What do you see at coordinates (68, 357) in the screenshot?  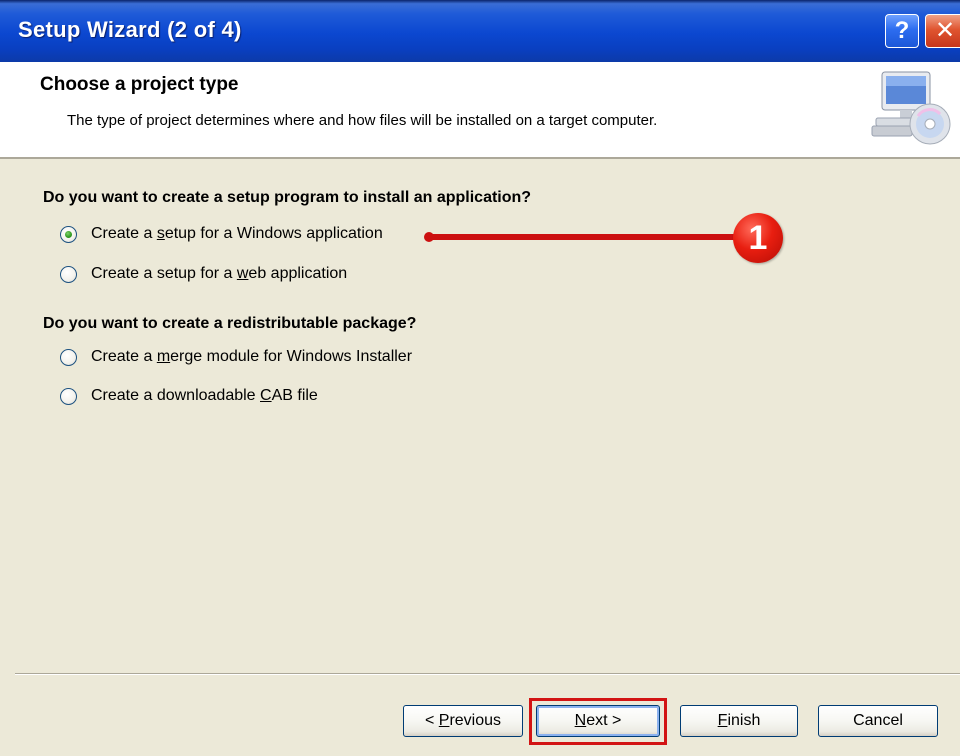 I see `radio-merge-module` at bounding box center [68, 357].